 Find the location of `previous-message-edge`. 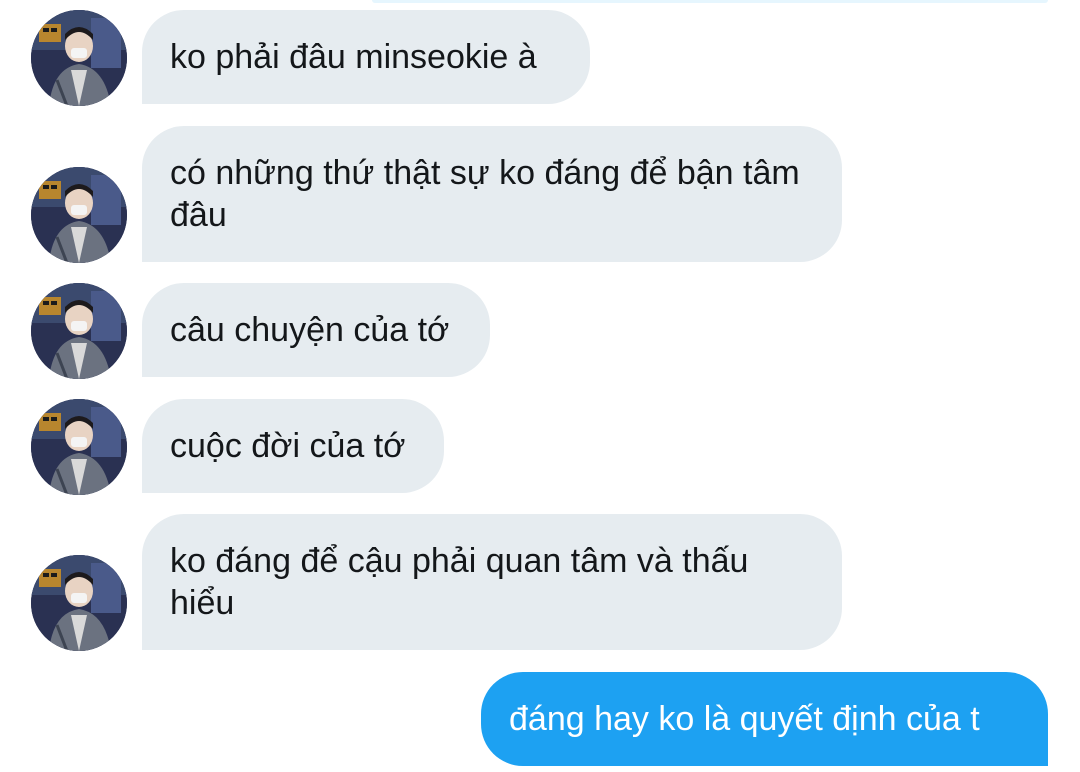

previous-message-edge is located at coordinates (710, 1).